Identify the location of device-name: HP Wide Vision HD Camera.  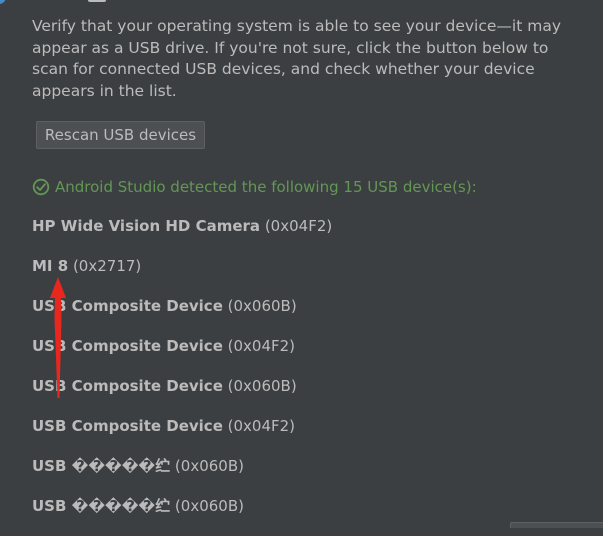
(146, 226).